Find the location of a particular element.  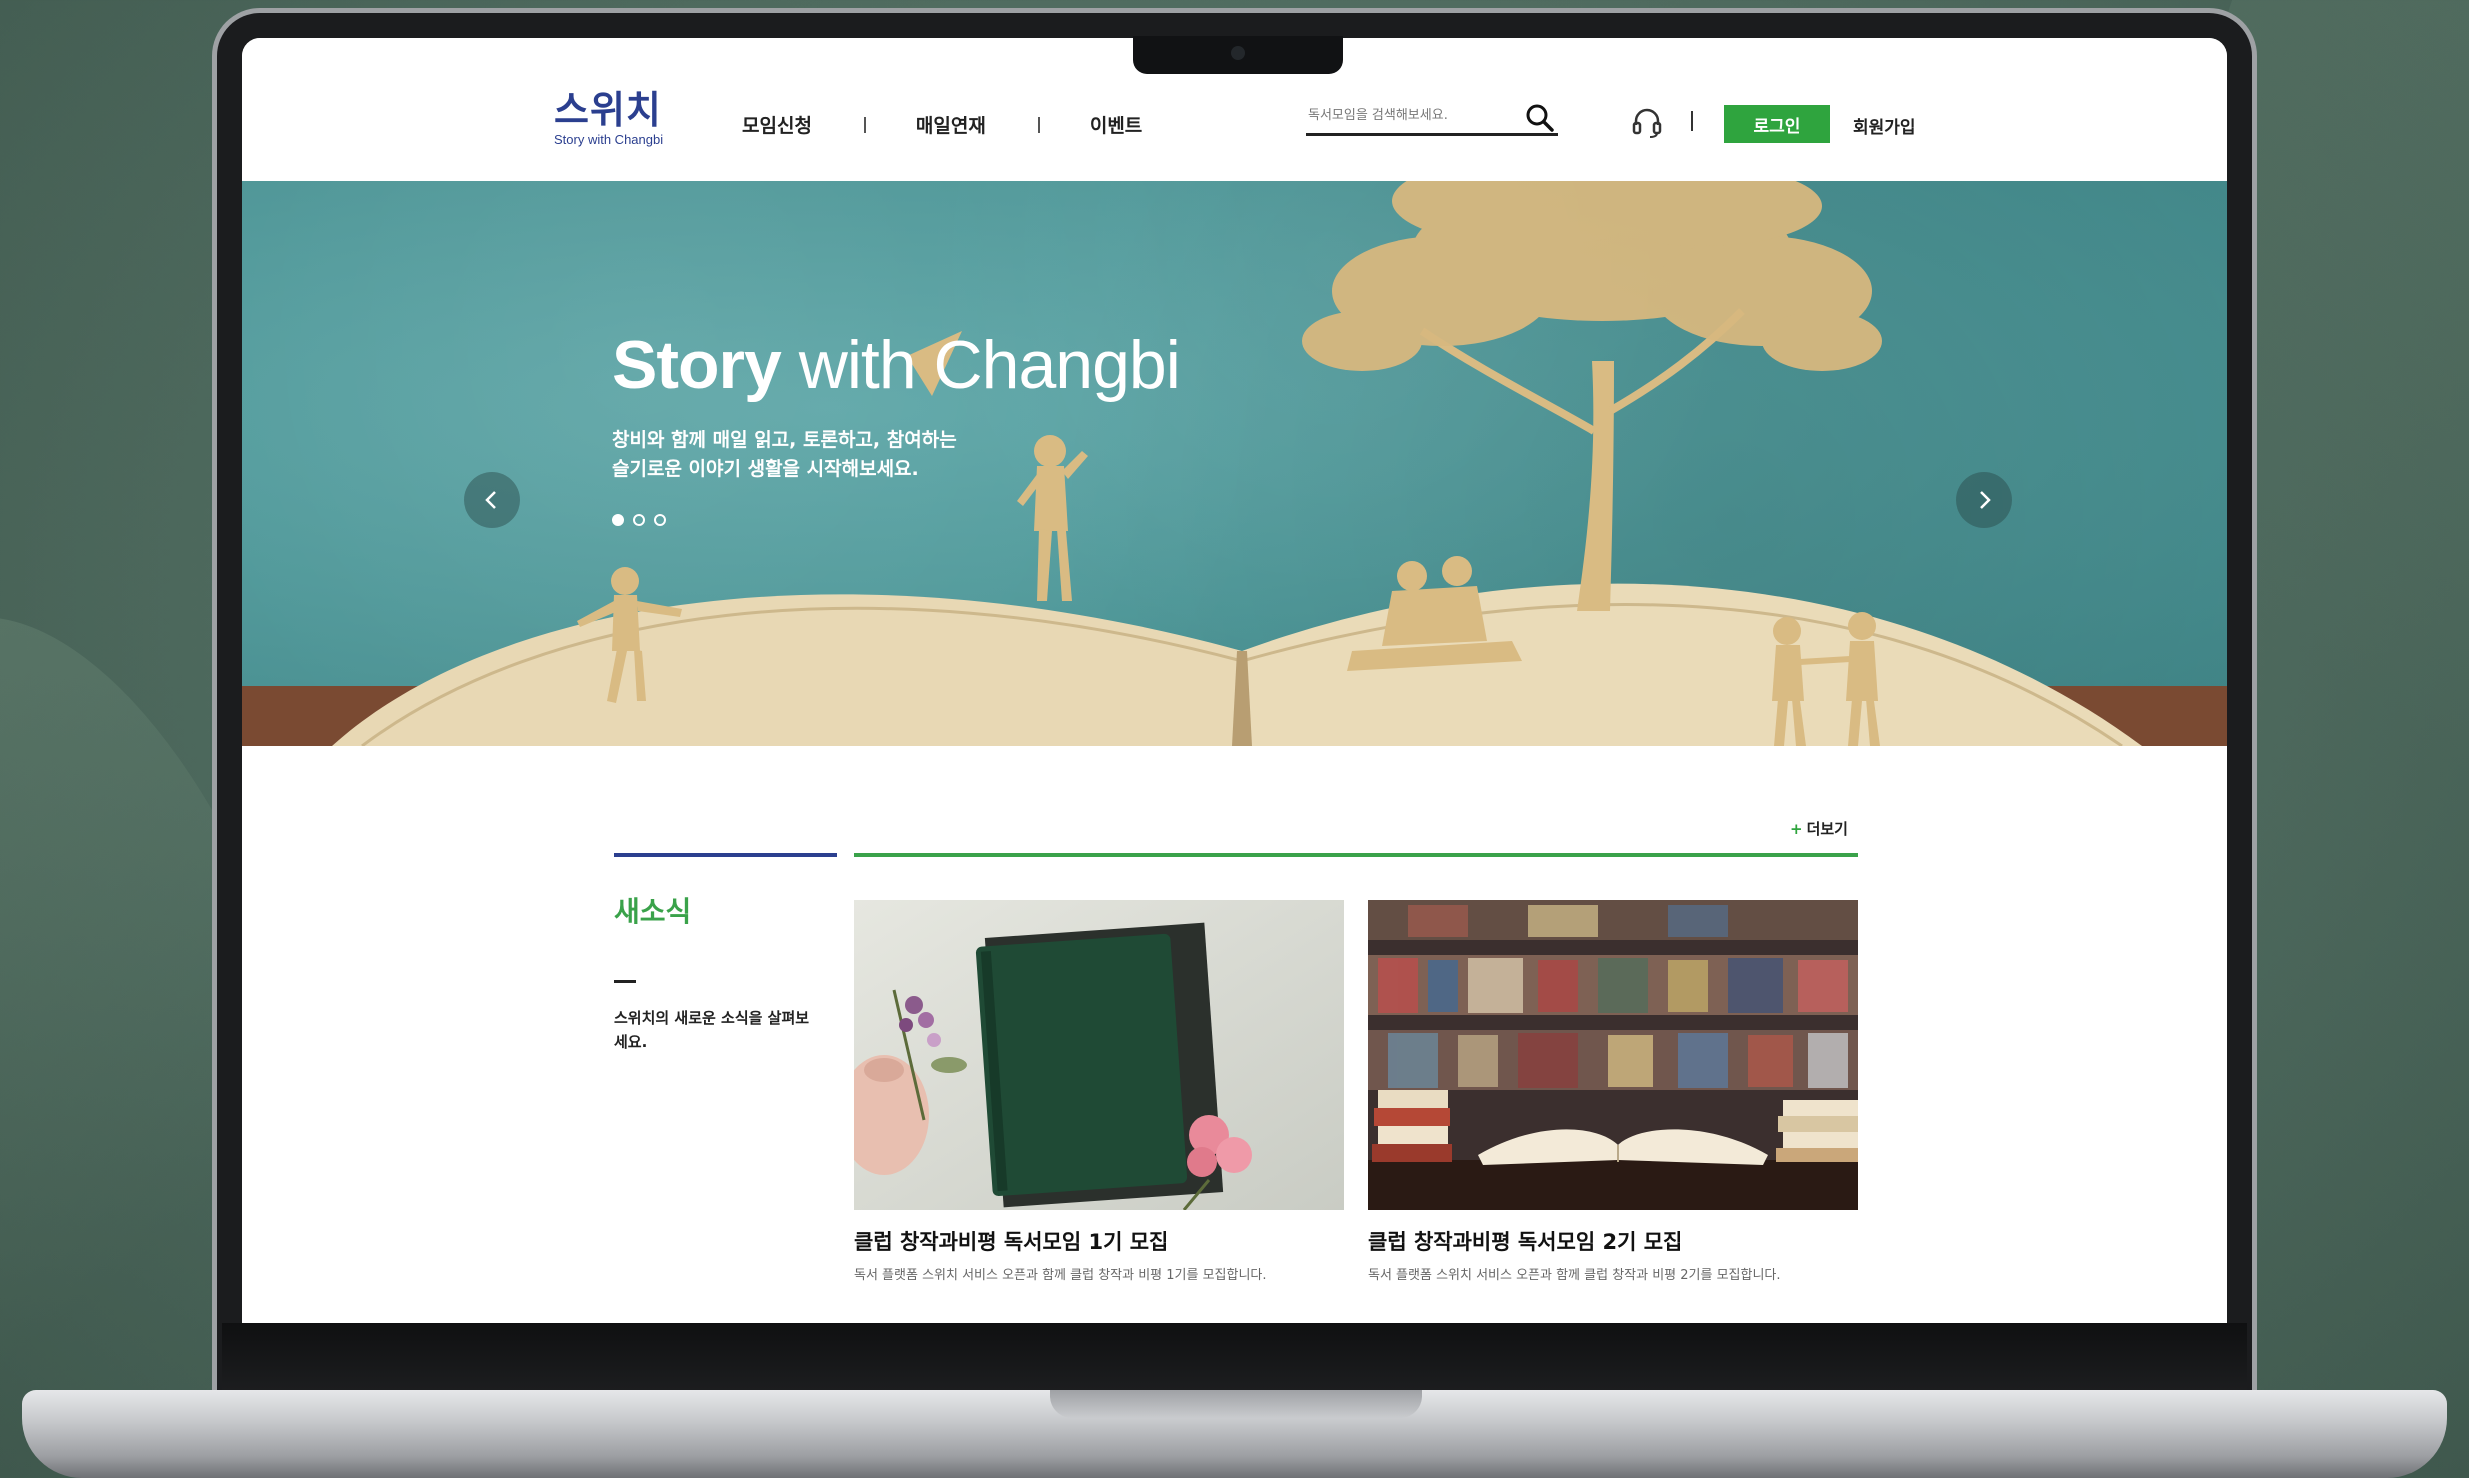

hero-desc-line2: 슬기로운 이야기 생활을 시작해보세요. is located at coordinates (765, 469).